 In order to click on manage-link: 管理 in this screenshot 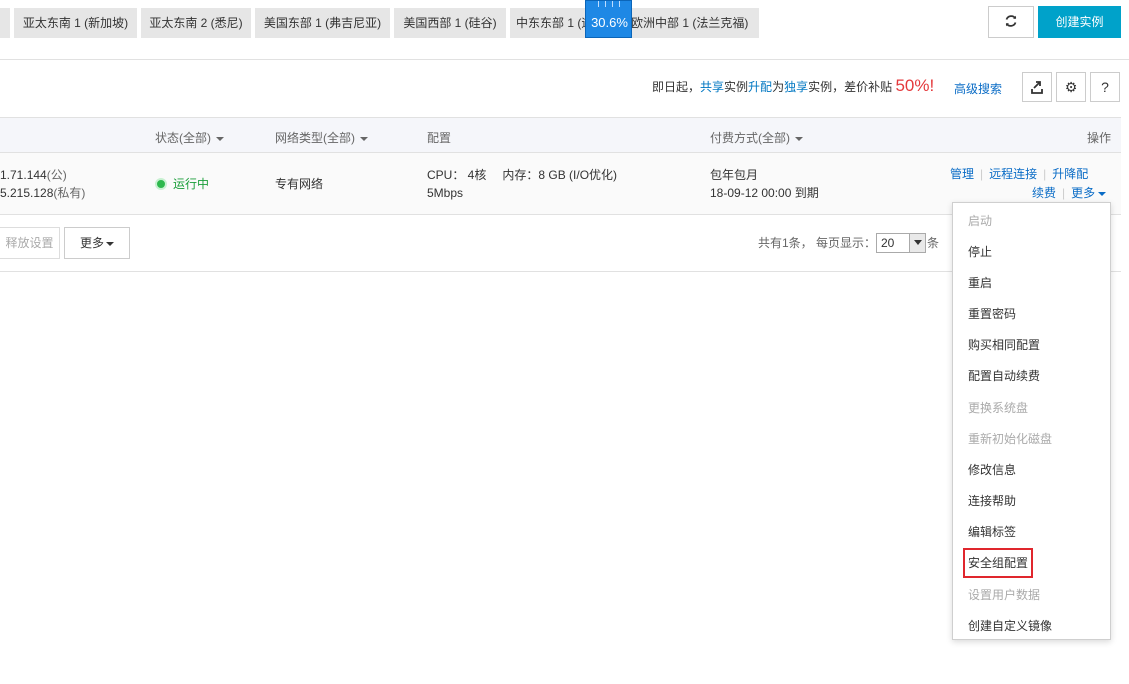, I will do `click(962, 174)`.